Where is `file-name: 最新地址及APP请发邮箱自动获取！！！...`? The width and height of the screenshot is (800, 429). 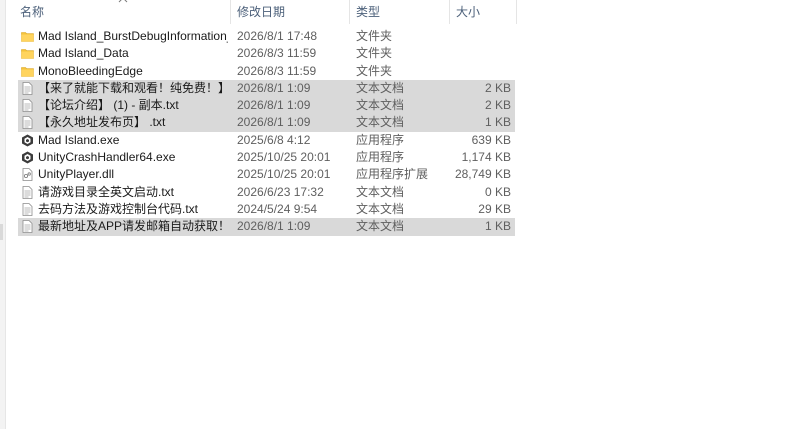
file-name: 最新地址及APP请发邮箱自动获取！！！... is located at coordinates (133, 226).